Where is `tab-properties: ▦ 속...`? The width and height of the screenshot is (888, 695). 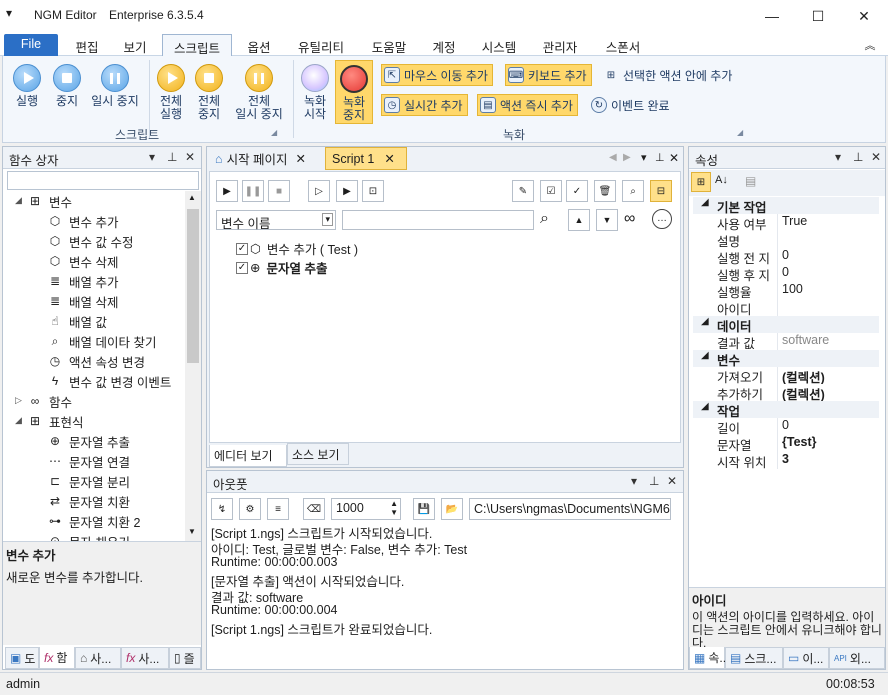 tab-properties: ▦ 속... is located at coordinates (709, 658).